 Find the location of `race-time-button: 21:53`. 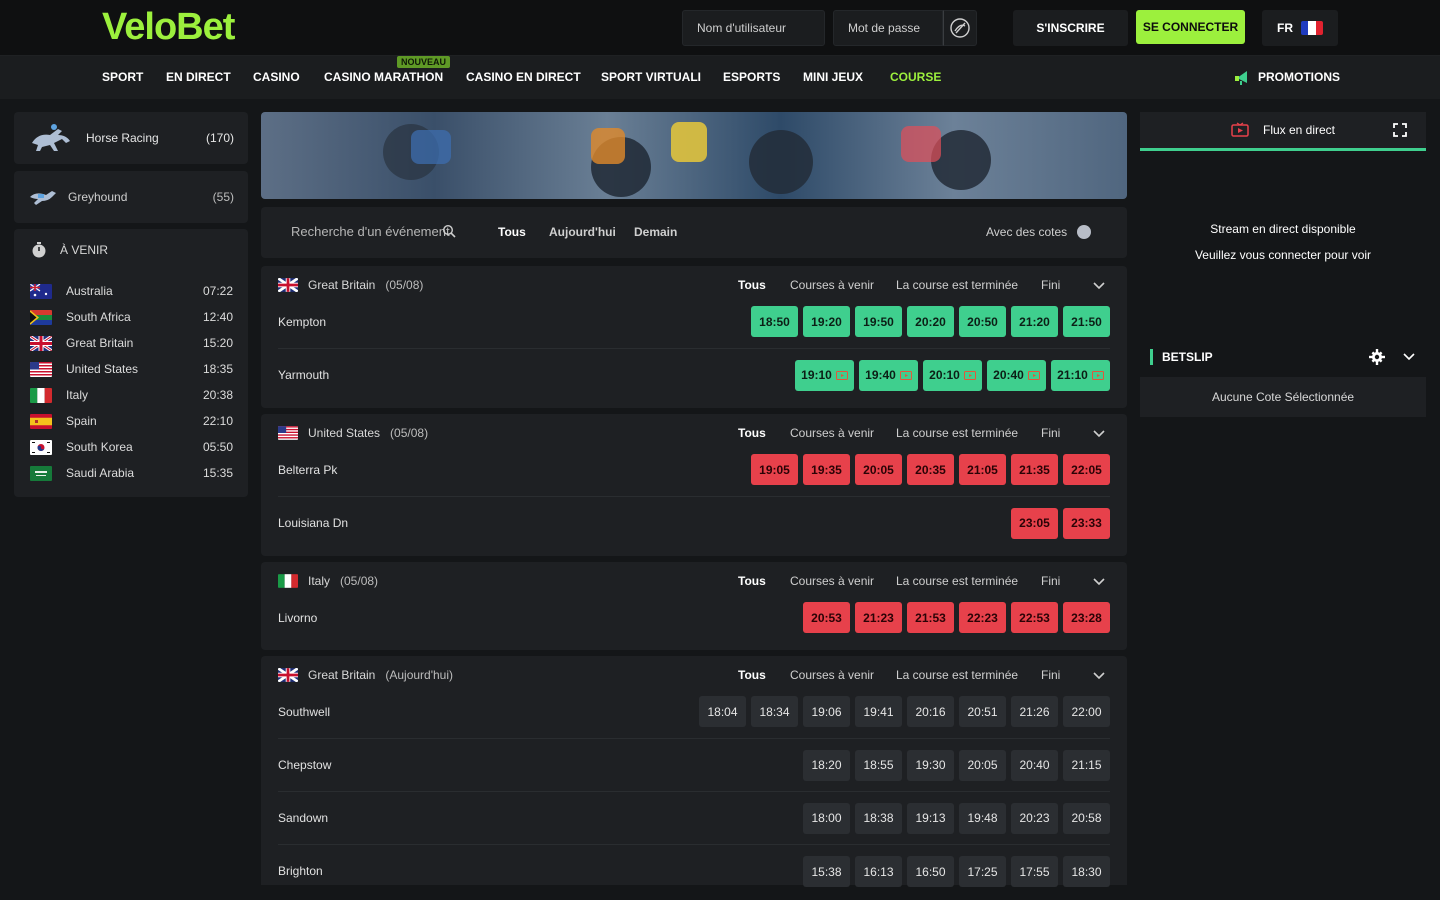

race-time-button: 21:53 is located at coordinates (930, 617).